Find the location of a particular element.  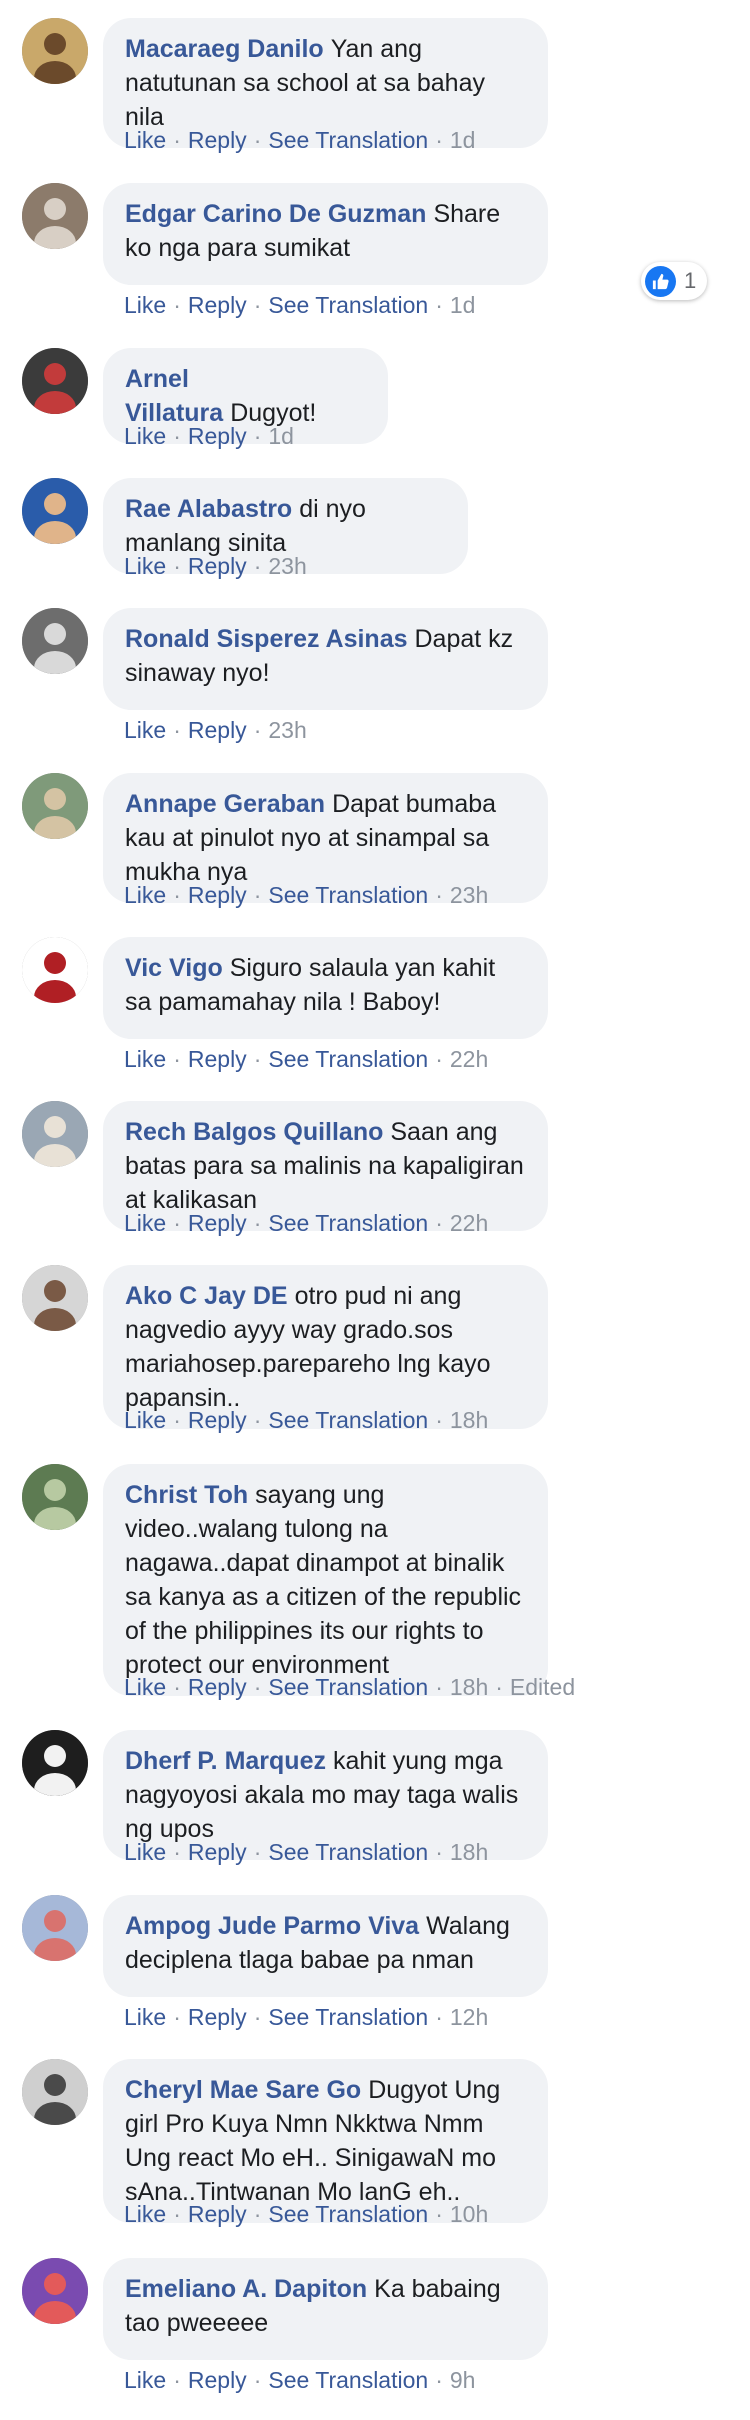

comment-author-link: Christ Toh is located at coordinates (186, 1495).